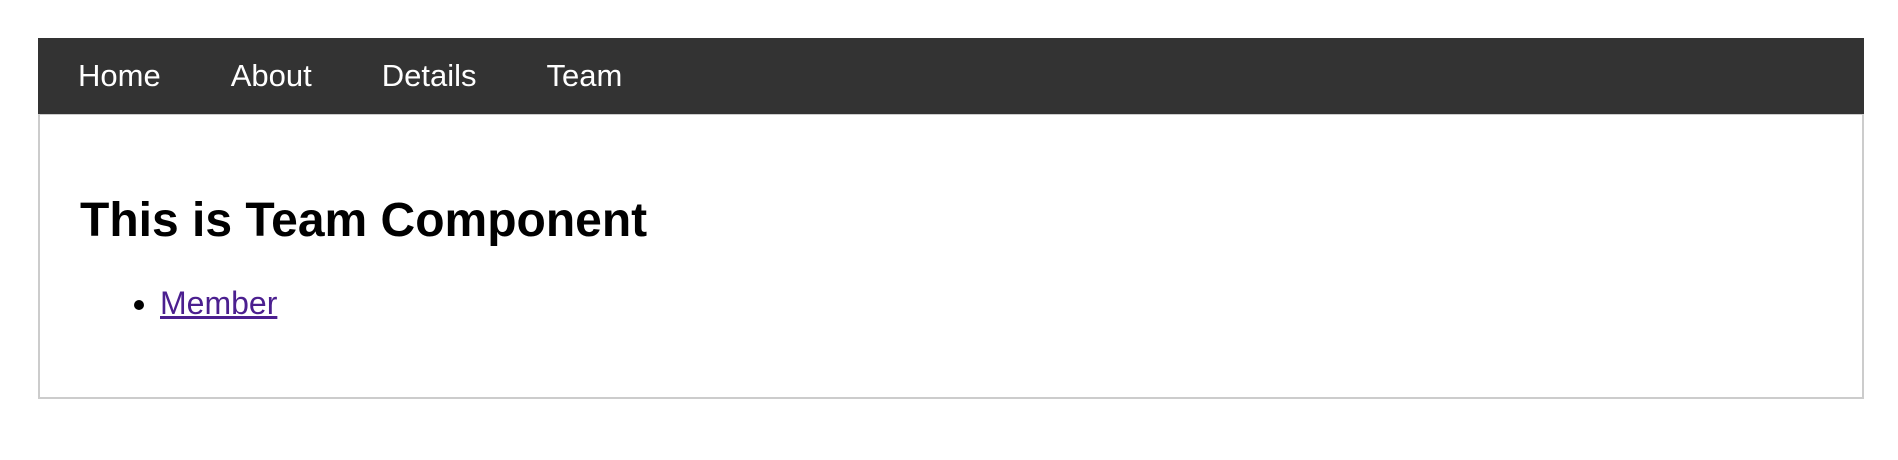  I want to click on page-title: This is Team Component, so click(364, 220).